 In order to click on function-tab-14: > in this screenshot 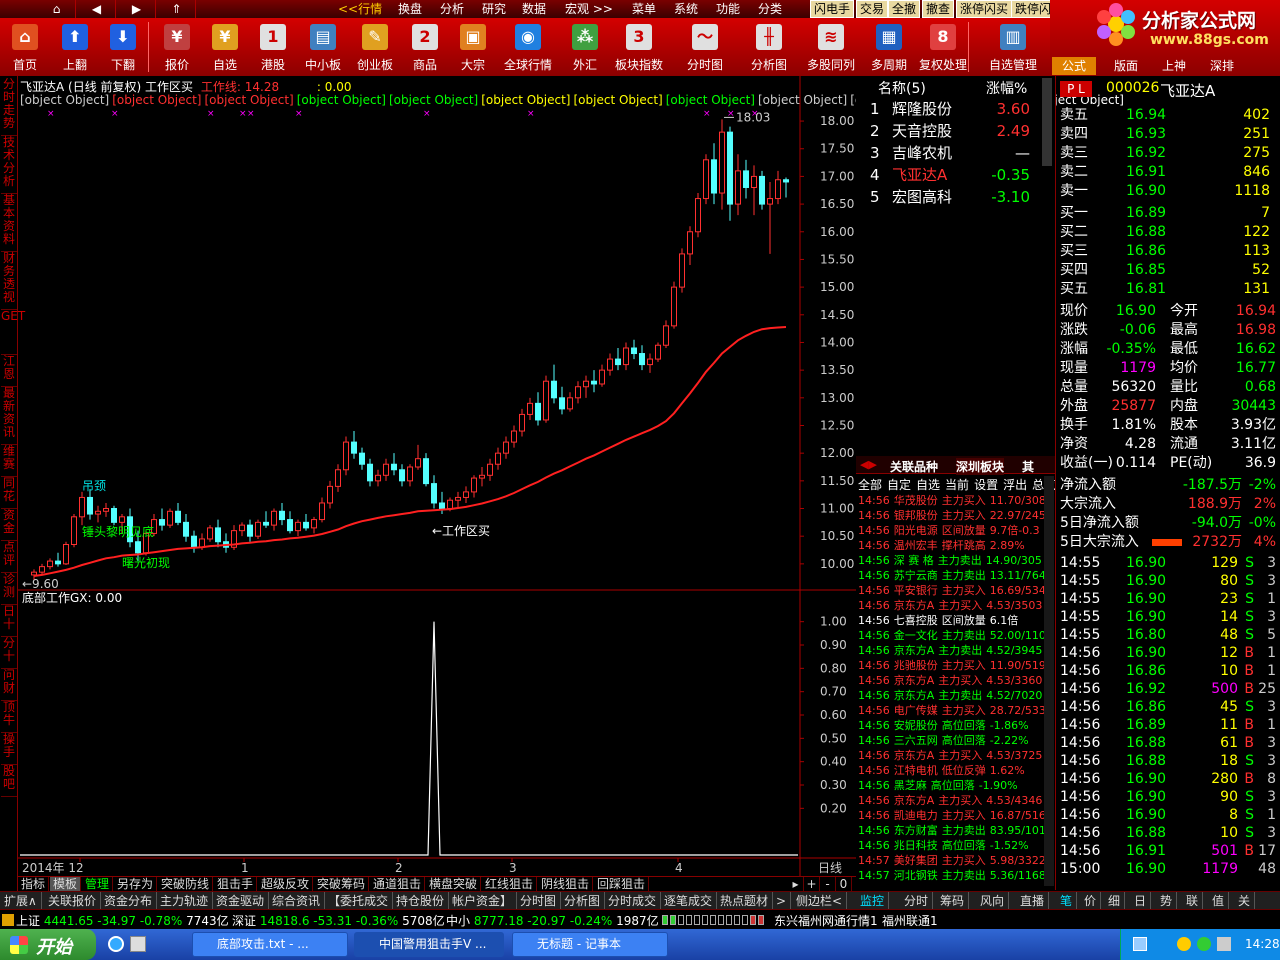, I will do `click(782, 901)`.